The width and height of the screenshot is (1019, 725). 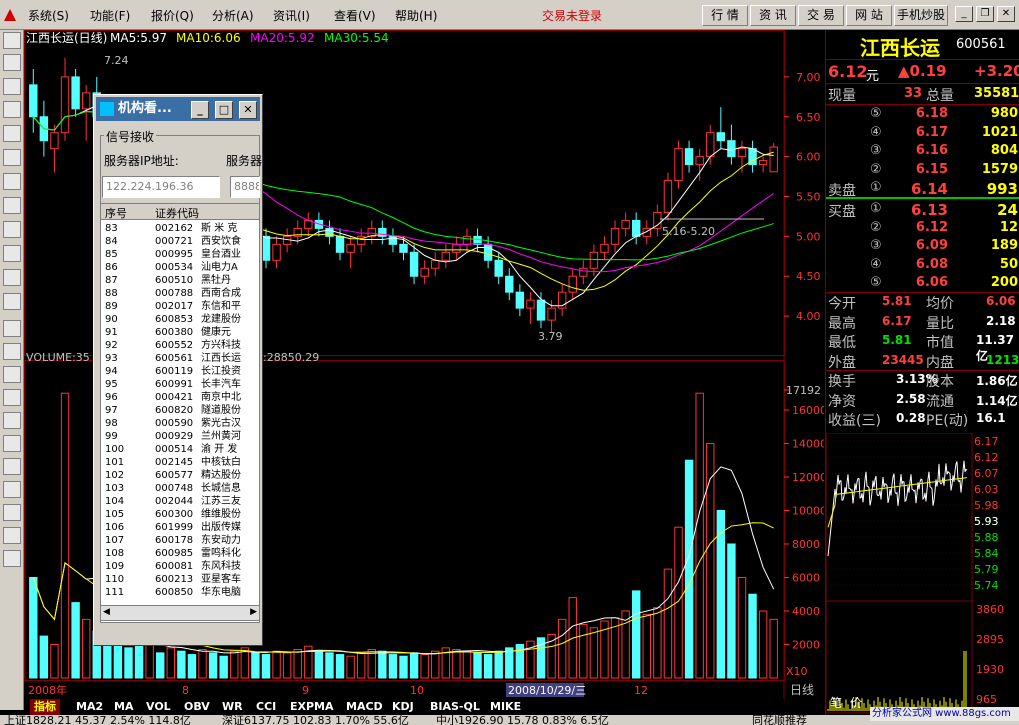 What do you see at coordinates (180, 358) in the screenshot?
I see `list-item: 93 600561 江西长运` at bounding box center [180, 358].